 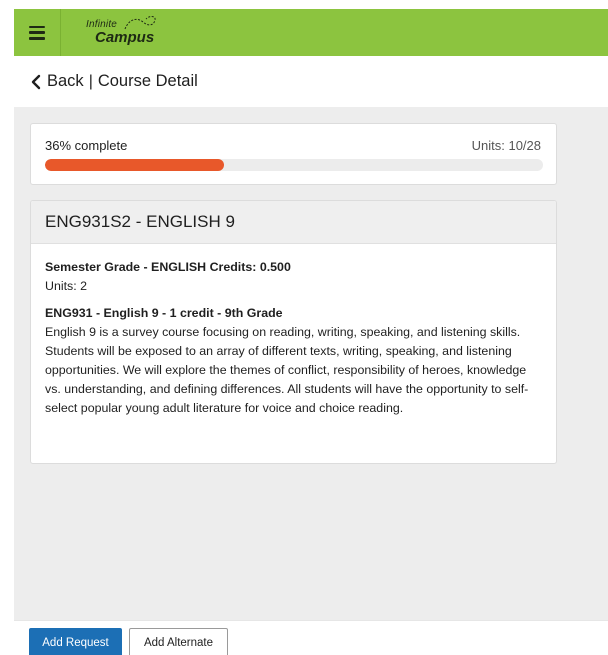 I want to click on topbar-divider, so click(x=60, y=32).